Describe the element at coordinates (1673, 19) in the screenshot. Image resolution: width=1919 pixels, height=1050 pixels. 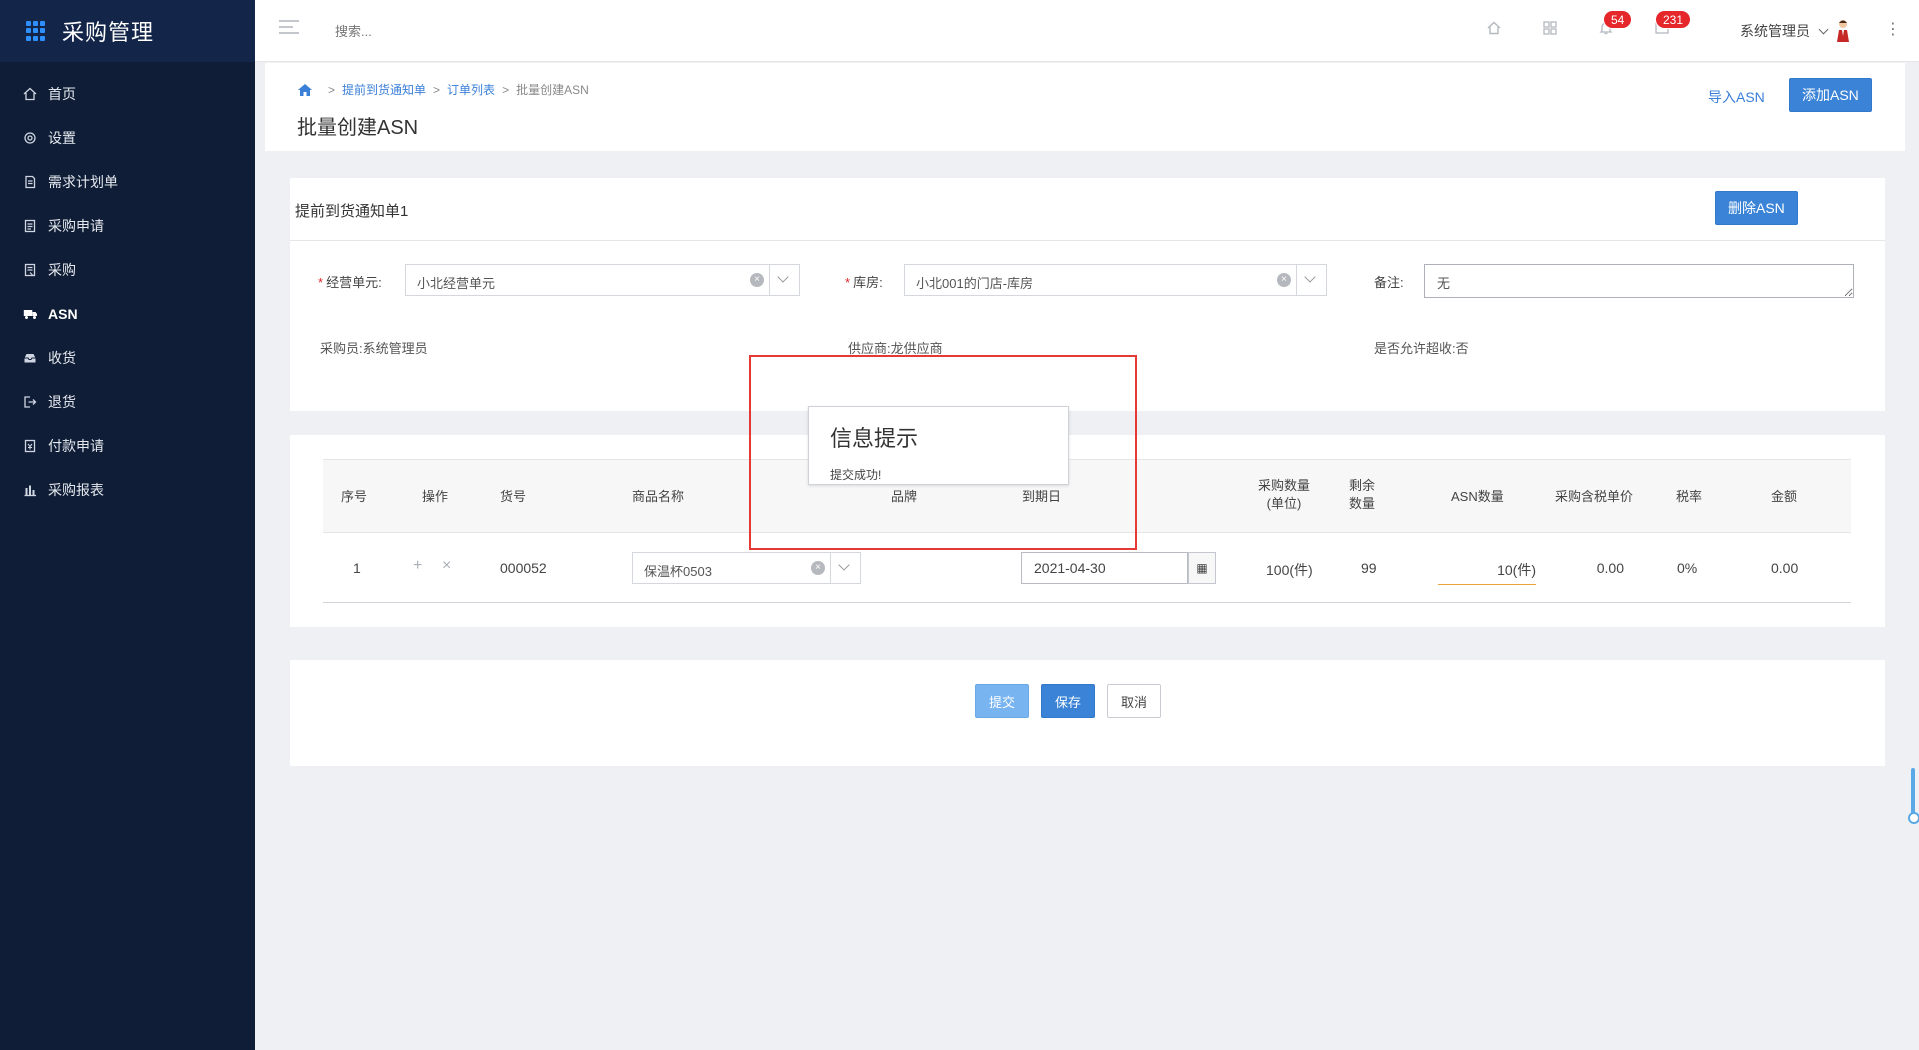
I see `messages-badge: 231` at that location.